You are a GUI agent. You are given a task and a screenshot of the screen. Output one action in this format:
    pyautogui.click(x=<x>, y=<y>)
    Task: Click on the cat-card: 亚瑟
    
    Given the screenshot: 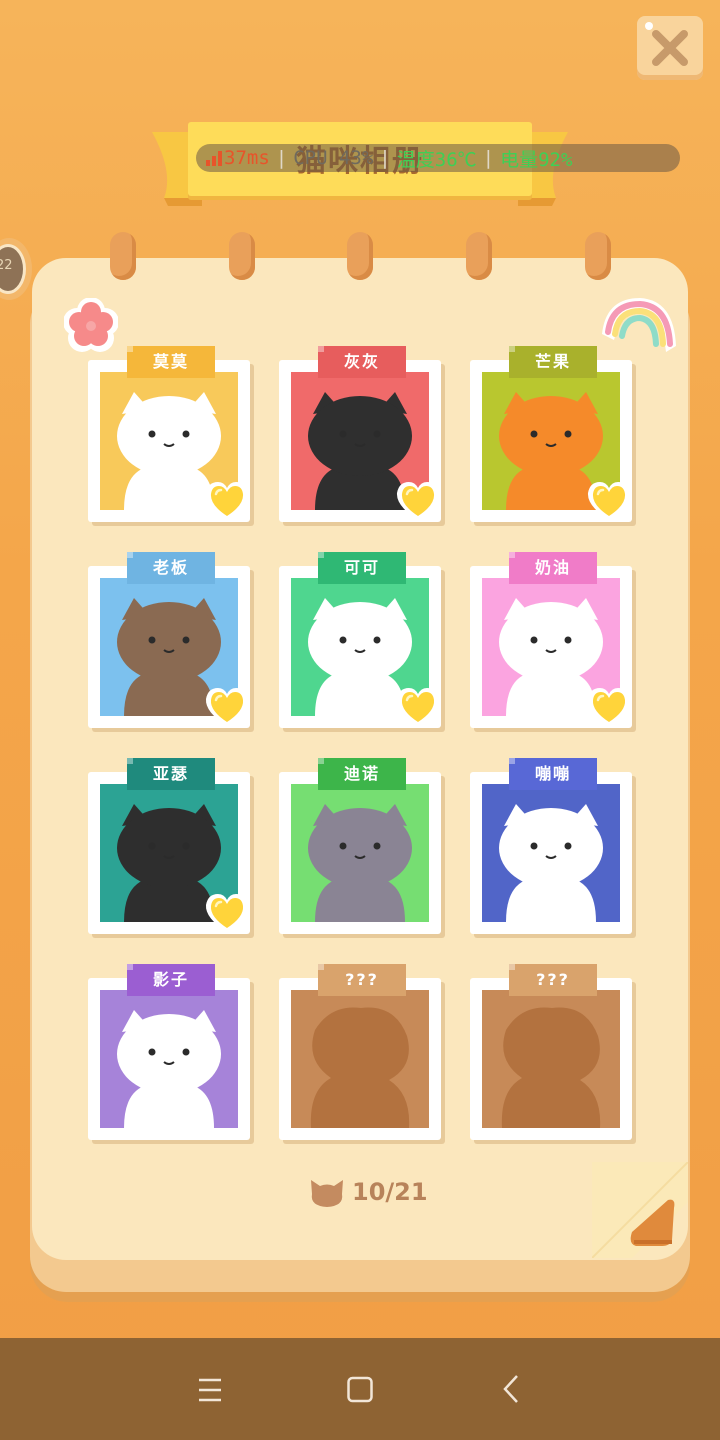 What is the action you would take?
    pyautogui.click(x=169, y=846)
    